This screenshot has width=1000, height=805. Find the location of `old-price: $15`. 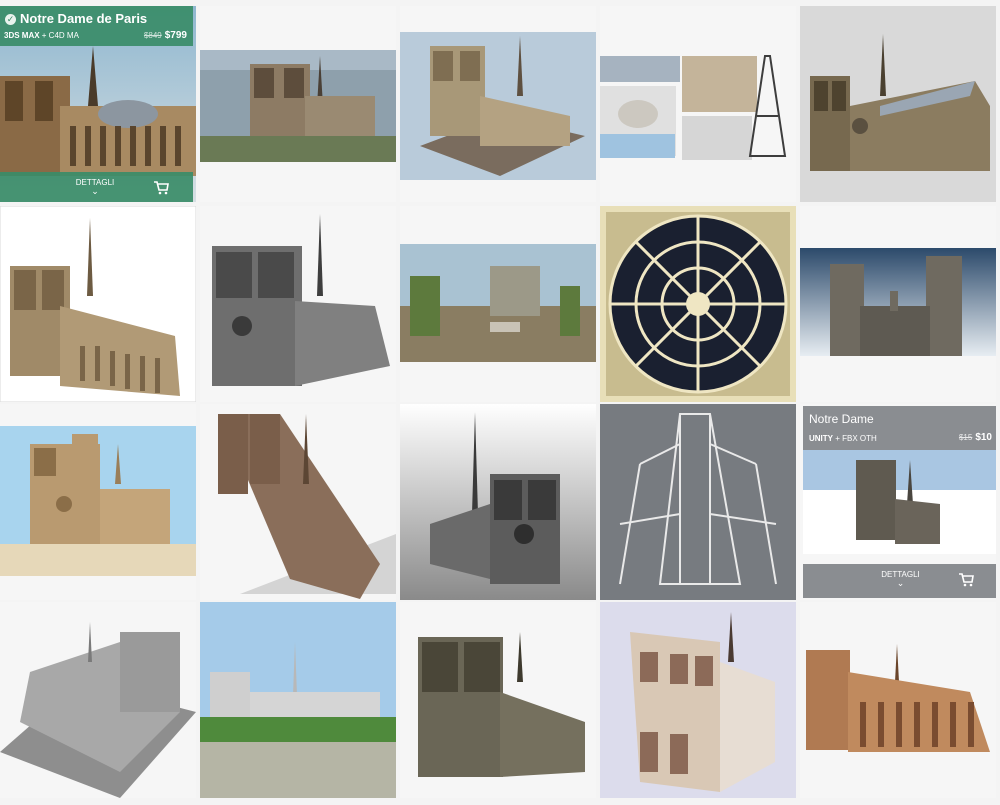

old-price: $15 is located at coordinates (965, 437).